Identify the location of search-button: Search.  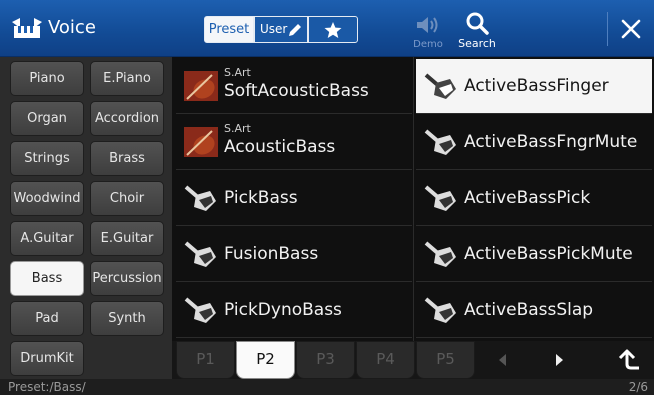
(477, 31).